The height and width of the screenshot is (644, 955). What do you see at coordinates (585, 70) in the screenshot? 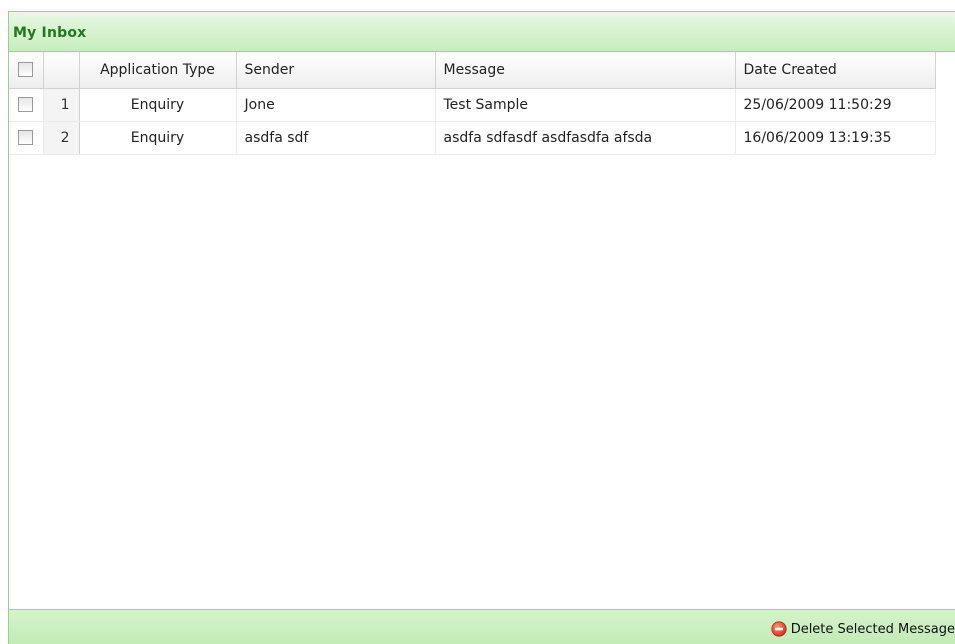
I see `column-header-message: Message` at bounding box center [585, 70].